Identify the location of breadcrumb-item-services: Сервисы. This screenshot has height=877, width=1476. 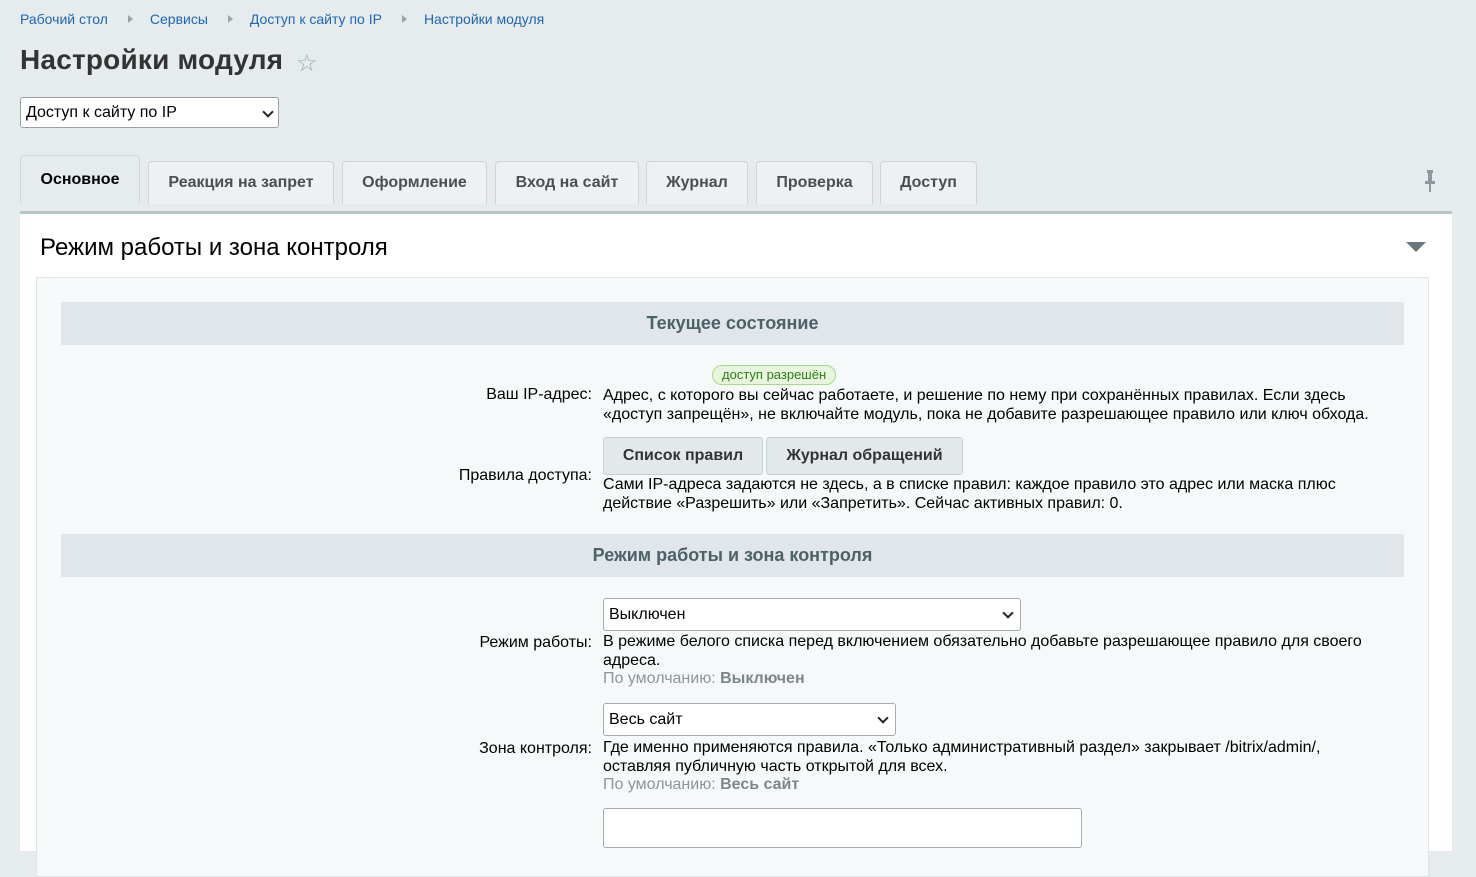
(179, 19).